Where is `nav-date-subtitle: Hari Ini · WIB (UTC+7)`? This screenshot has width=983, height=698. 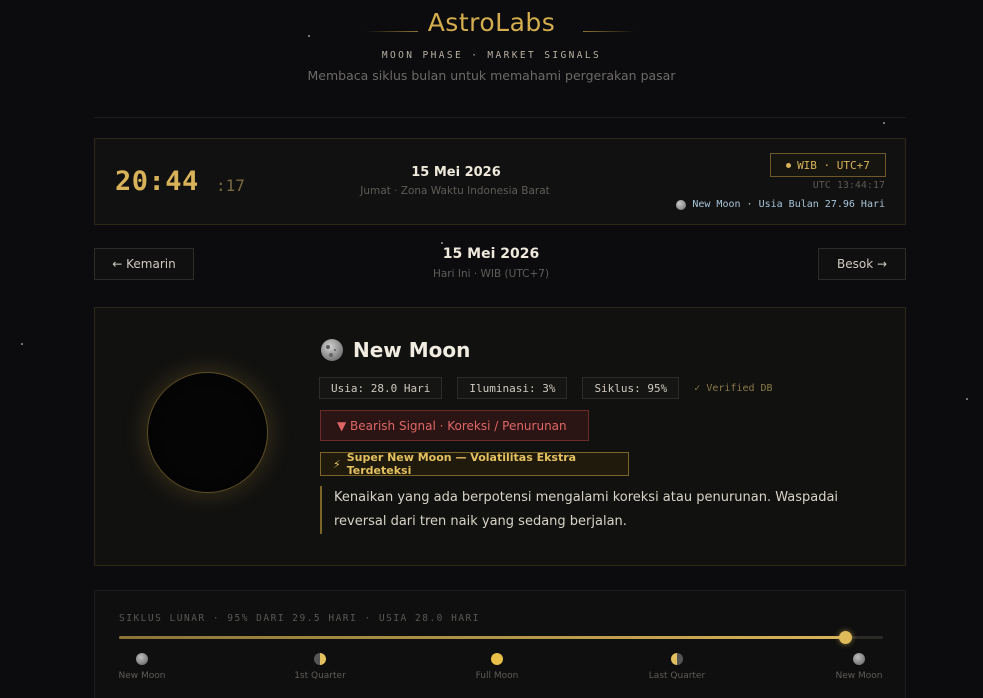 nav-date-subtitle: Hari Ini · WIB (UTC+7) is located at coordinates (491, 274).